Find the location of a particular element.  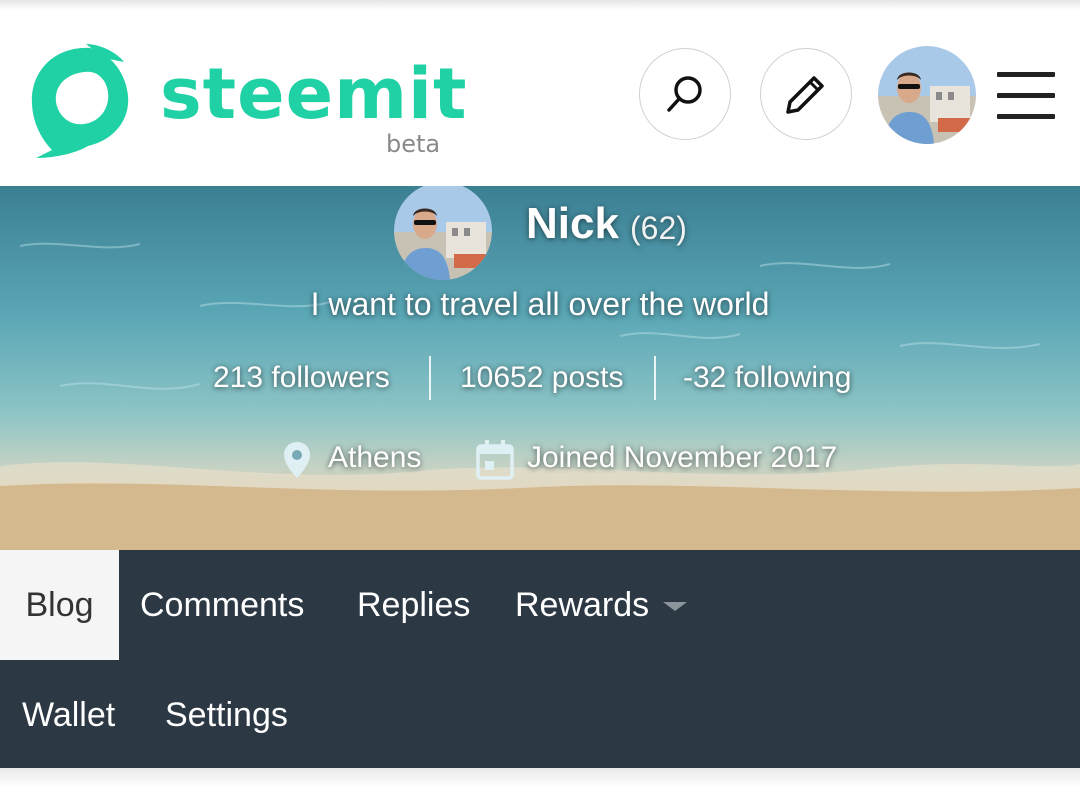

profile-location: Athens is located at coordinates (375, 457).